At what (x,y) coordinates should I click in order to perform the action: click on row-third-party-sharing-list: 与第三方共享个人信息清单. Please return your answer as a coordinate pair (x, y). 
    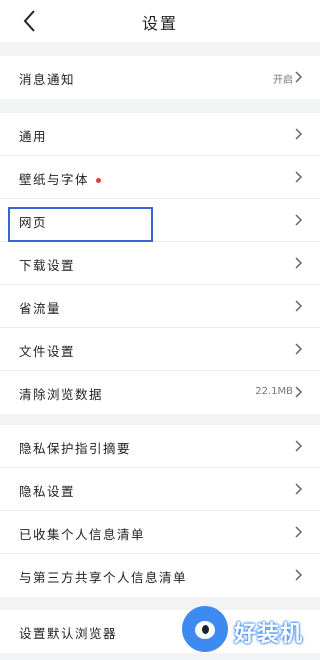
    Looking at the image, I should click on (160, 575).